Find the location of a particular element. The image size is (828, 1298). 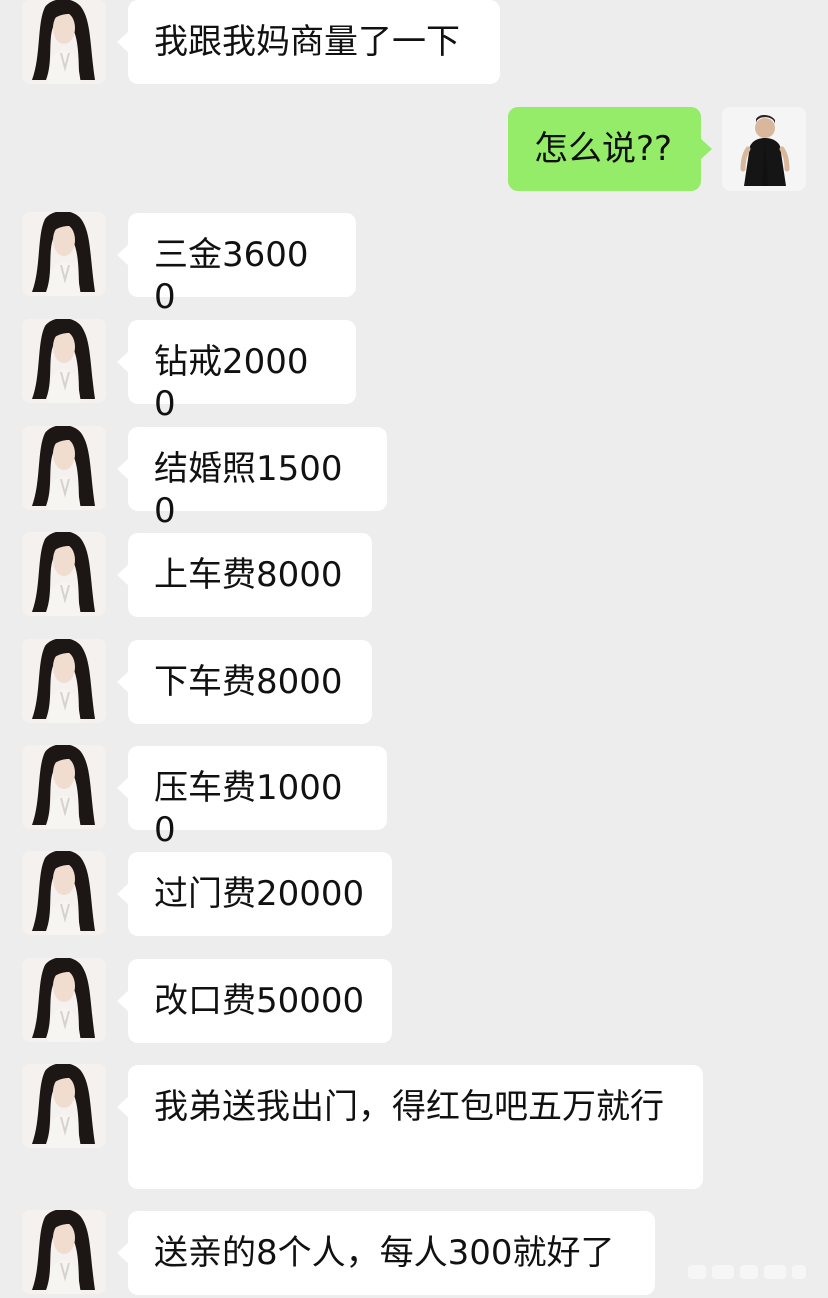

message-bubble-incoming: 送亲的8个人，每人300就好了 is located at coordinates (386, 1253).